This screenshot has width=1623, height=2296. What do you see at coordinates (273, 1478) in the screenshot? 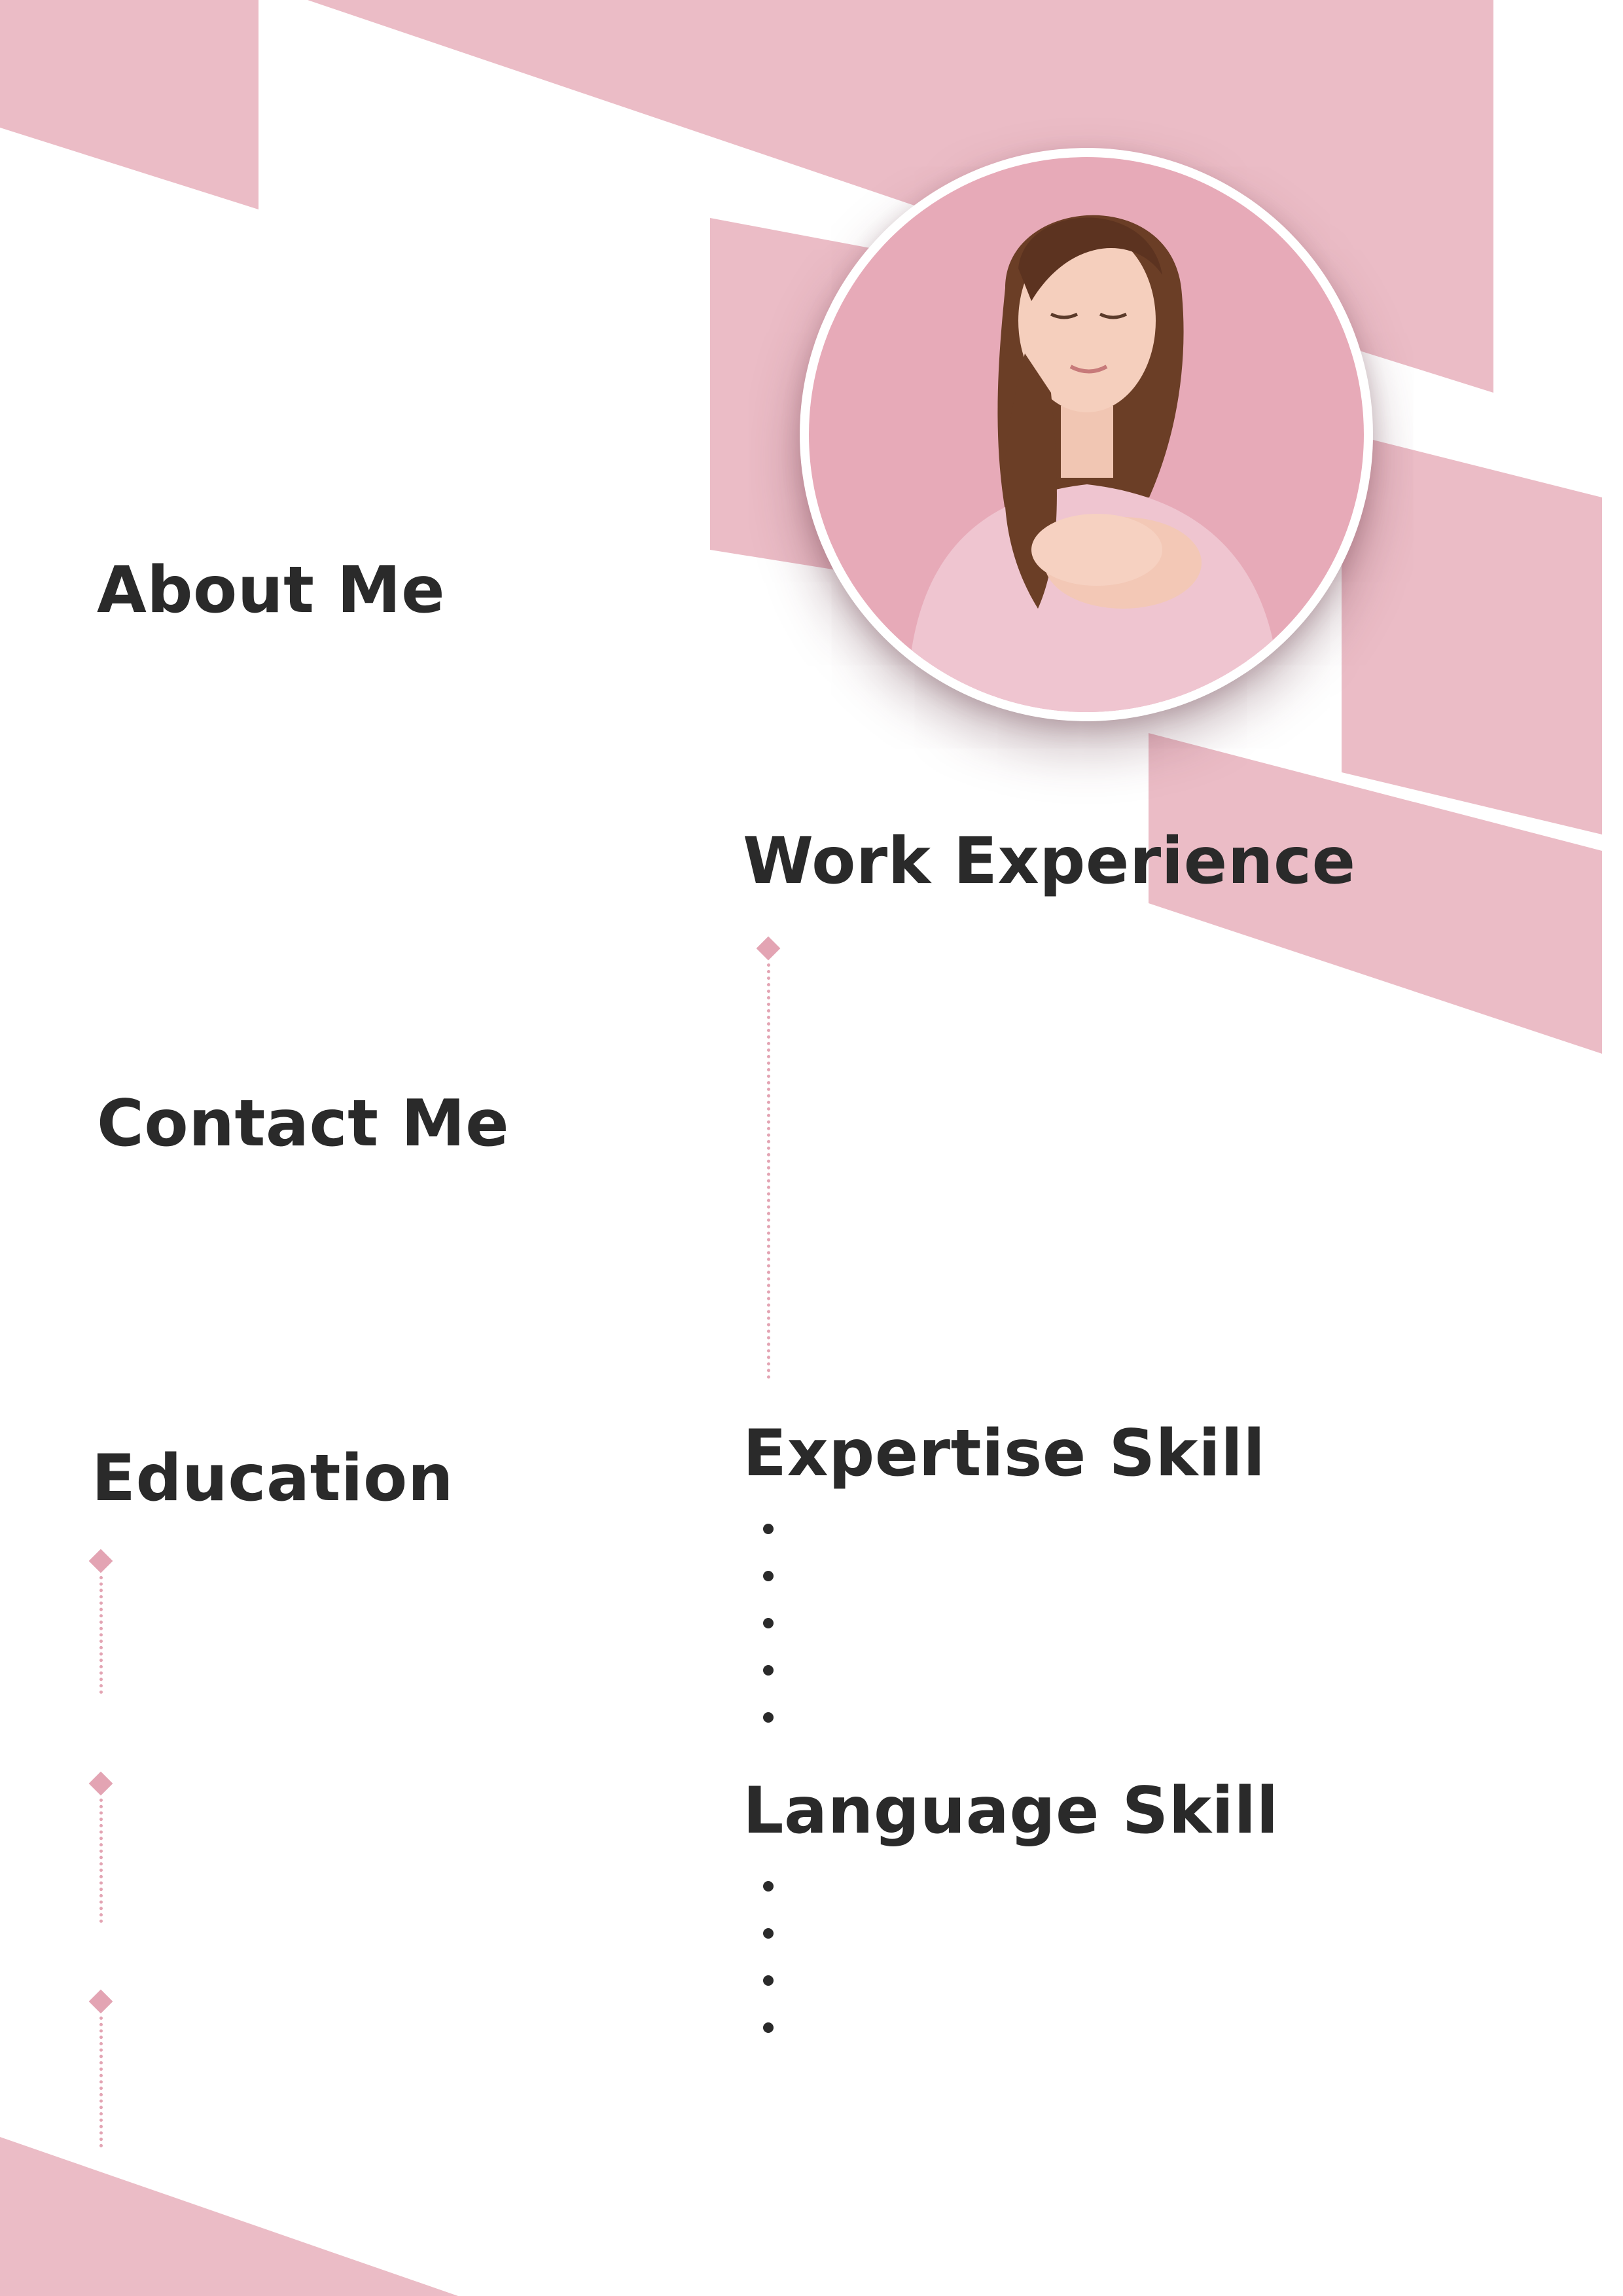
I see `education-heading: Education` at bounding box center [273, 1478].